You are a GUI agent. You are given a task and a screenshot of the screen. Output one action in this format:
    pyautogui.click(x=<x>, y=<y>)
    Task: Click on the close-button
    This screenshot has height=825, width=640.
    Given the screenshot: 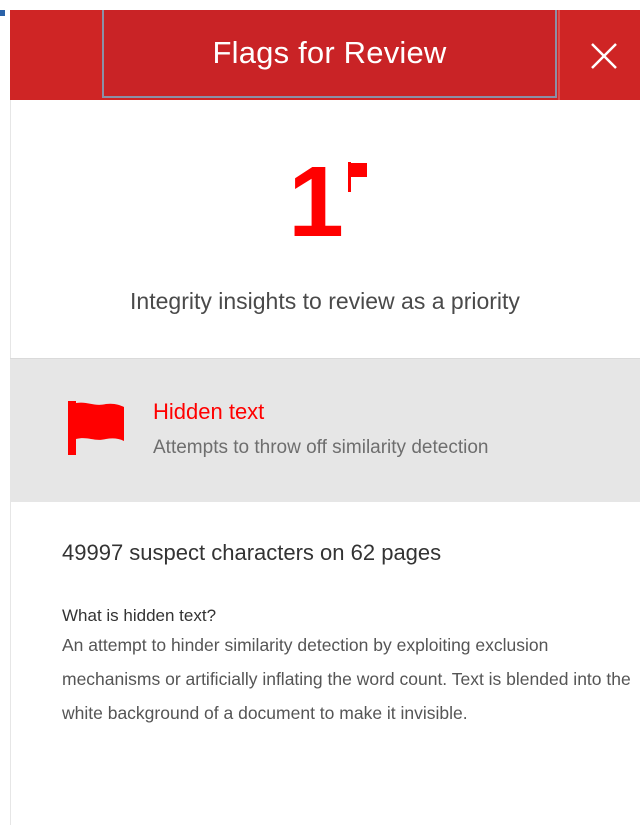 What is the action you would take?
    pyautogui.click(x=604, y=56)
    